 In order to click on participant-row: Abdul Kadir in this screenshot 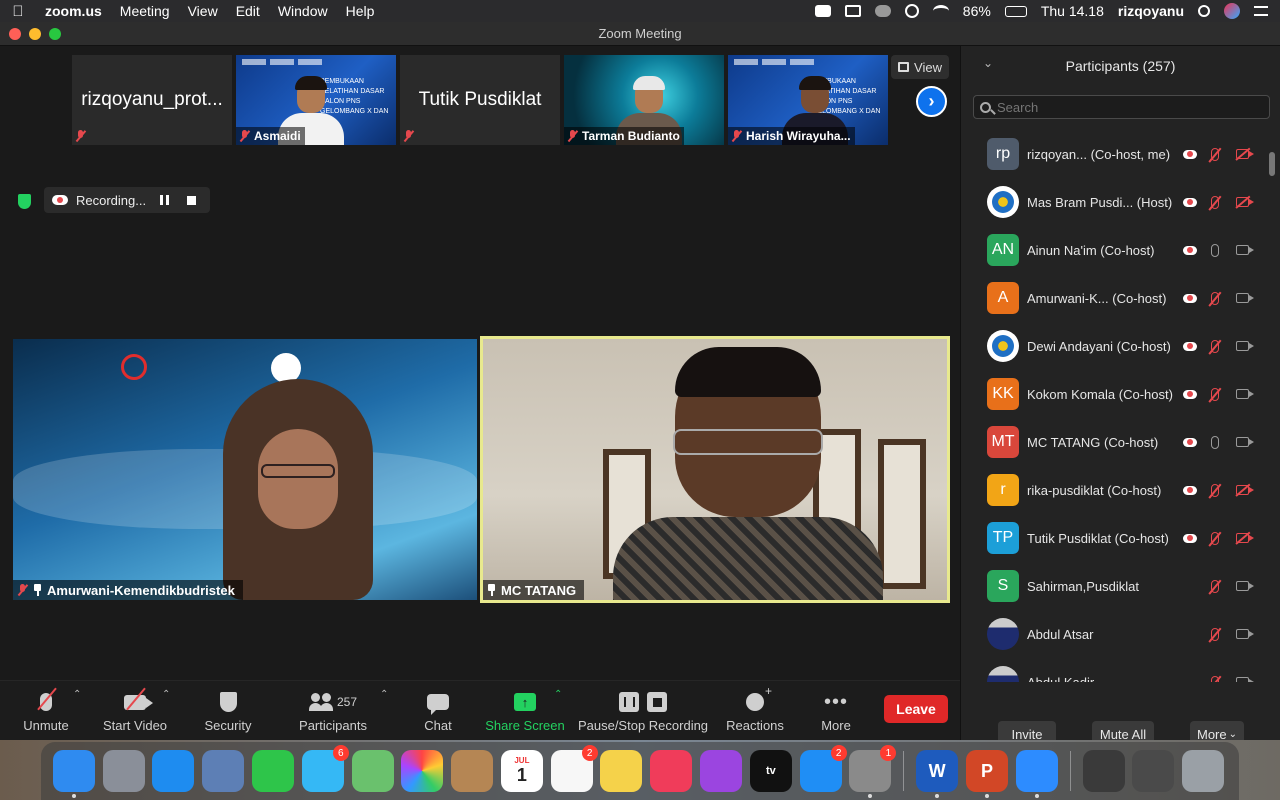, I will do `click(1114, 670)`.